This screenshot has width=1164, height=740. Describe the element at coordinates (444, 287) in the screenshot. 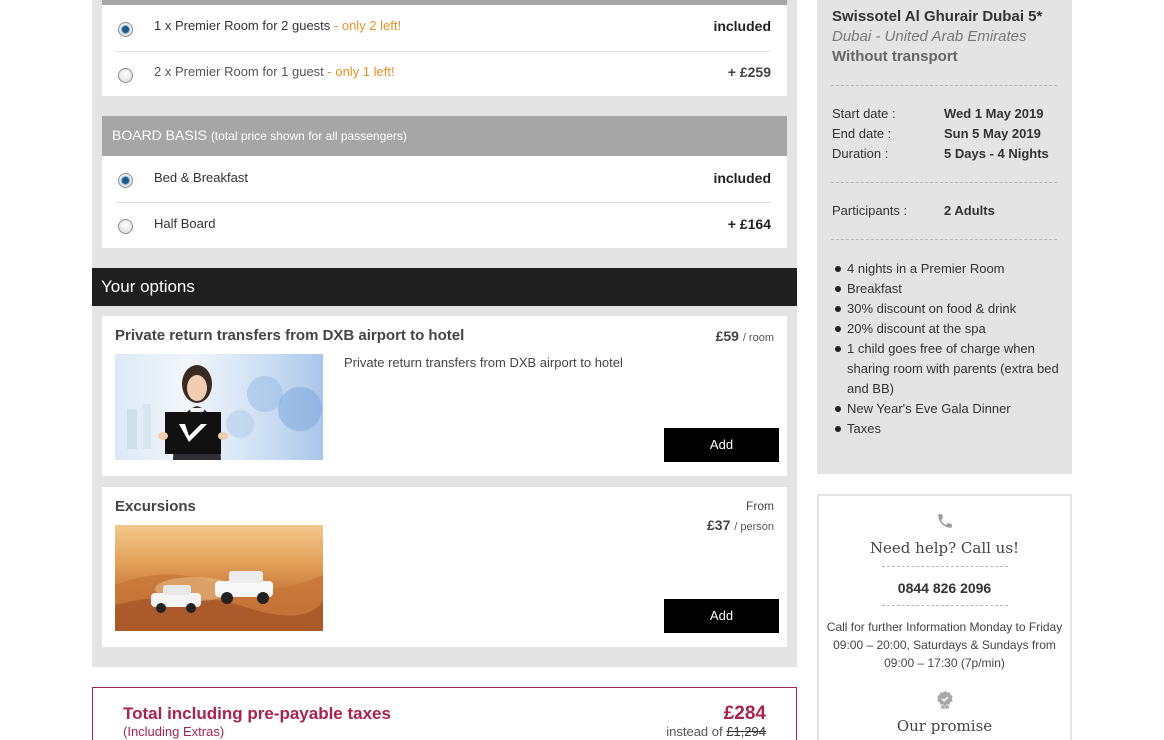

I see `your-options-header: Your options` at that location.